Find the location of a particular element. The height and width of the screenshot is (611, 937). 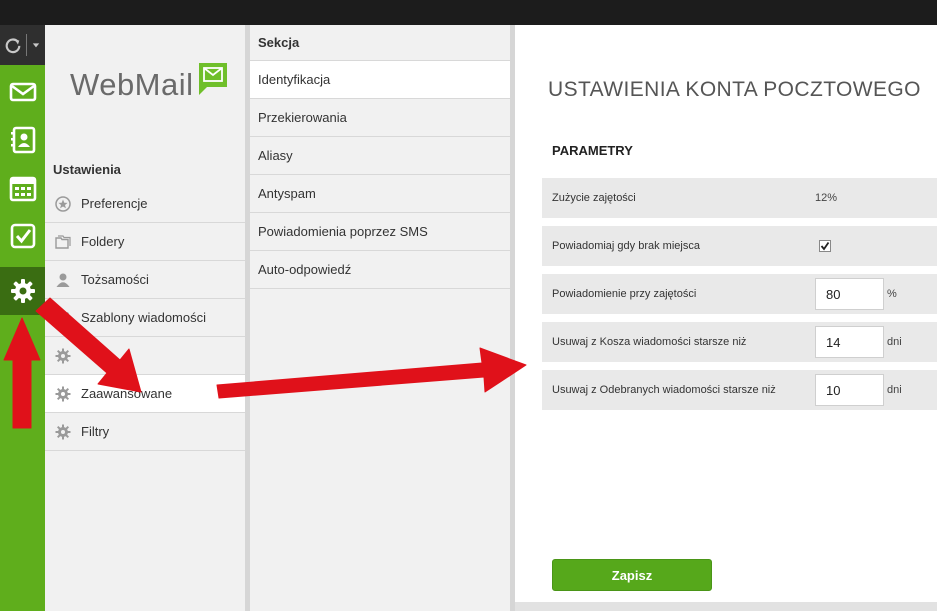

param-label: Zużycie zajętości is located at coordinates (594, 198).